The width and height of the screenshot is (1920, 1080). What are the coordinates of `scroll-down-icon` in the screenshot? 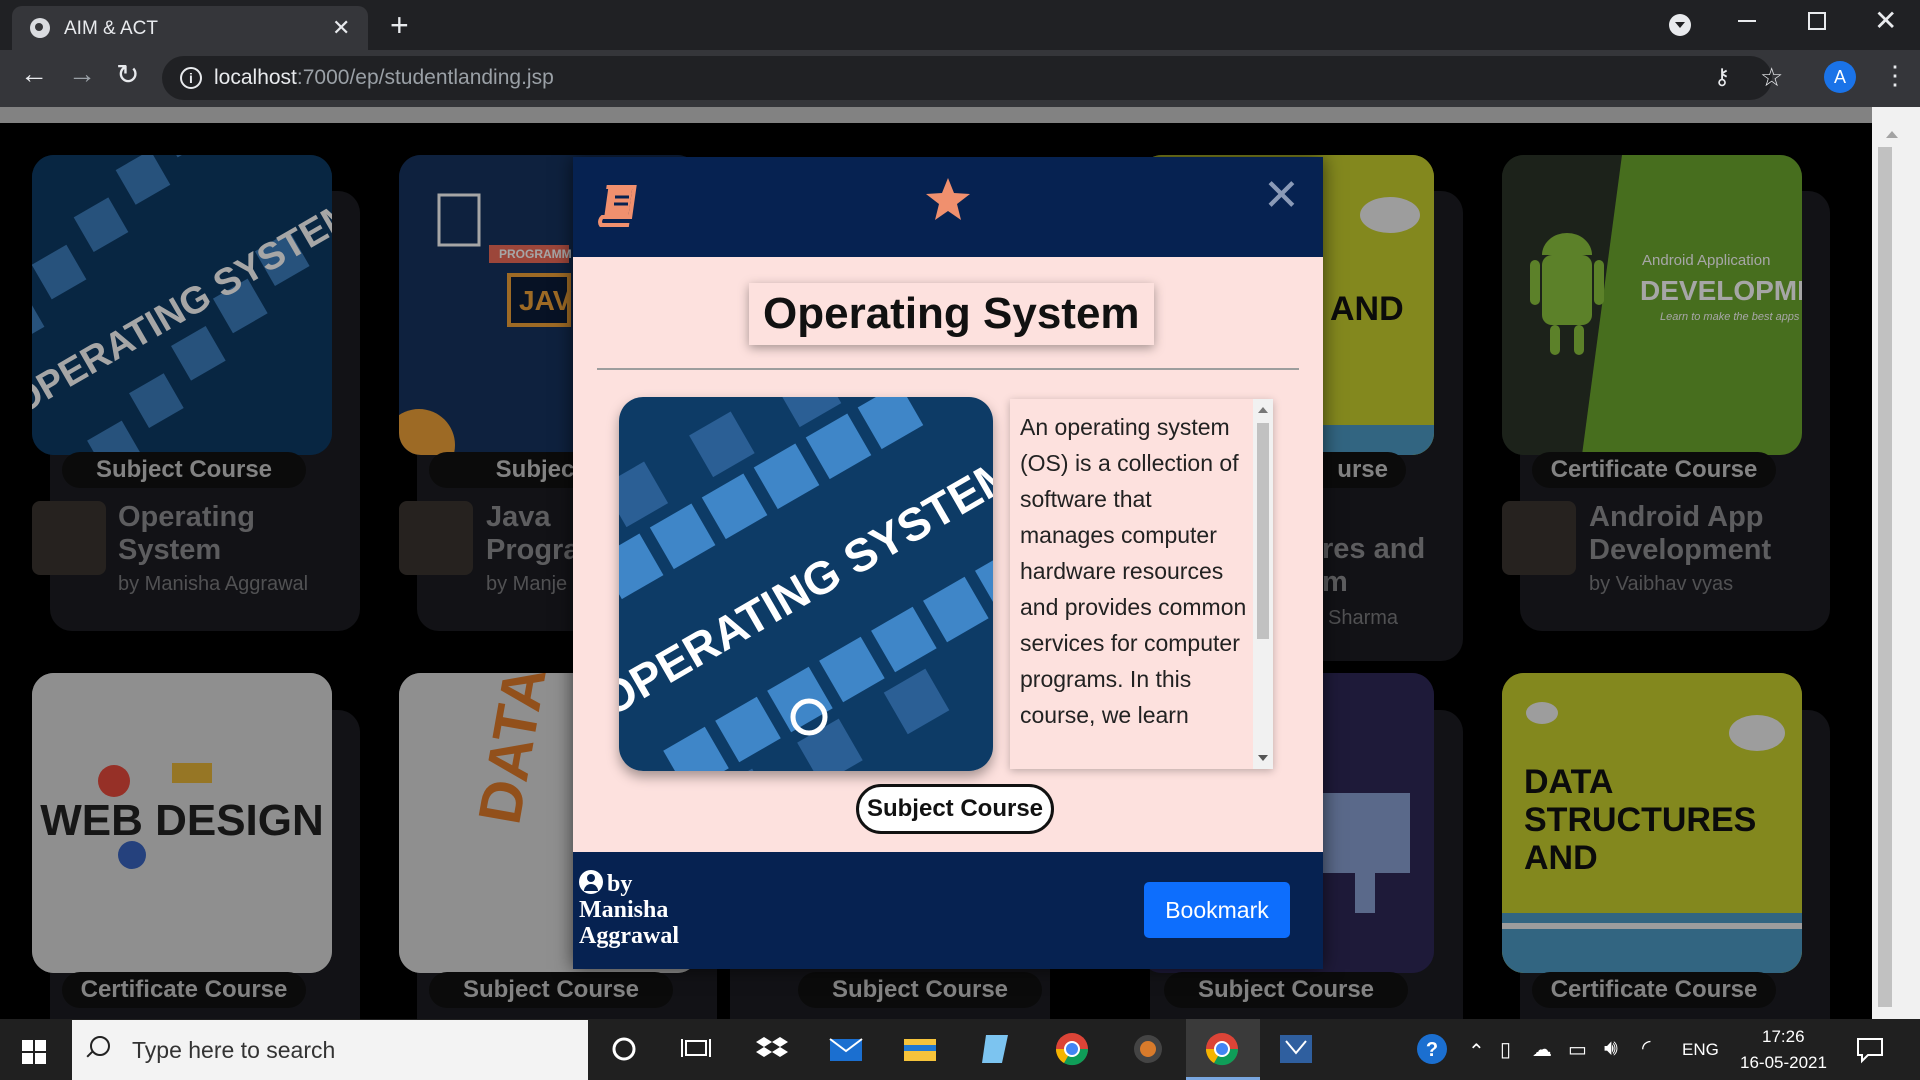 It's located at (1263, 758).